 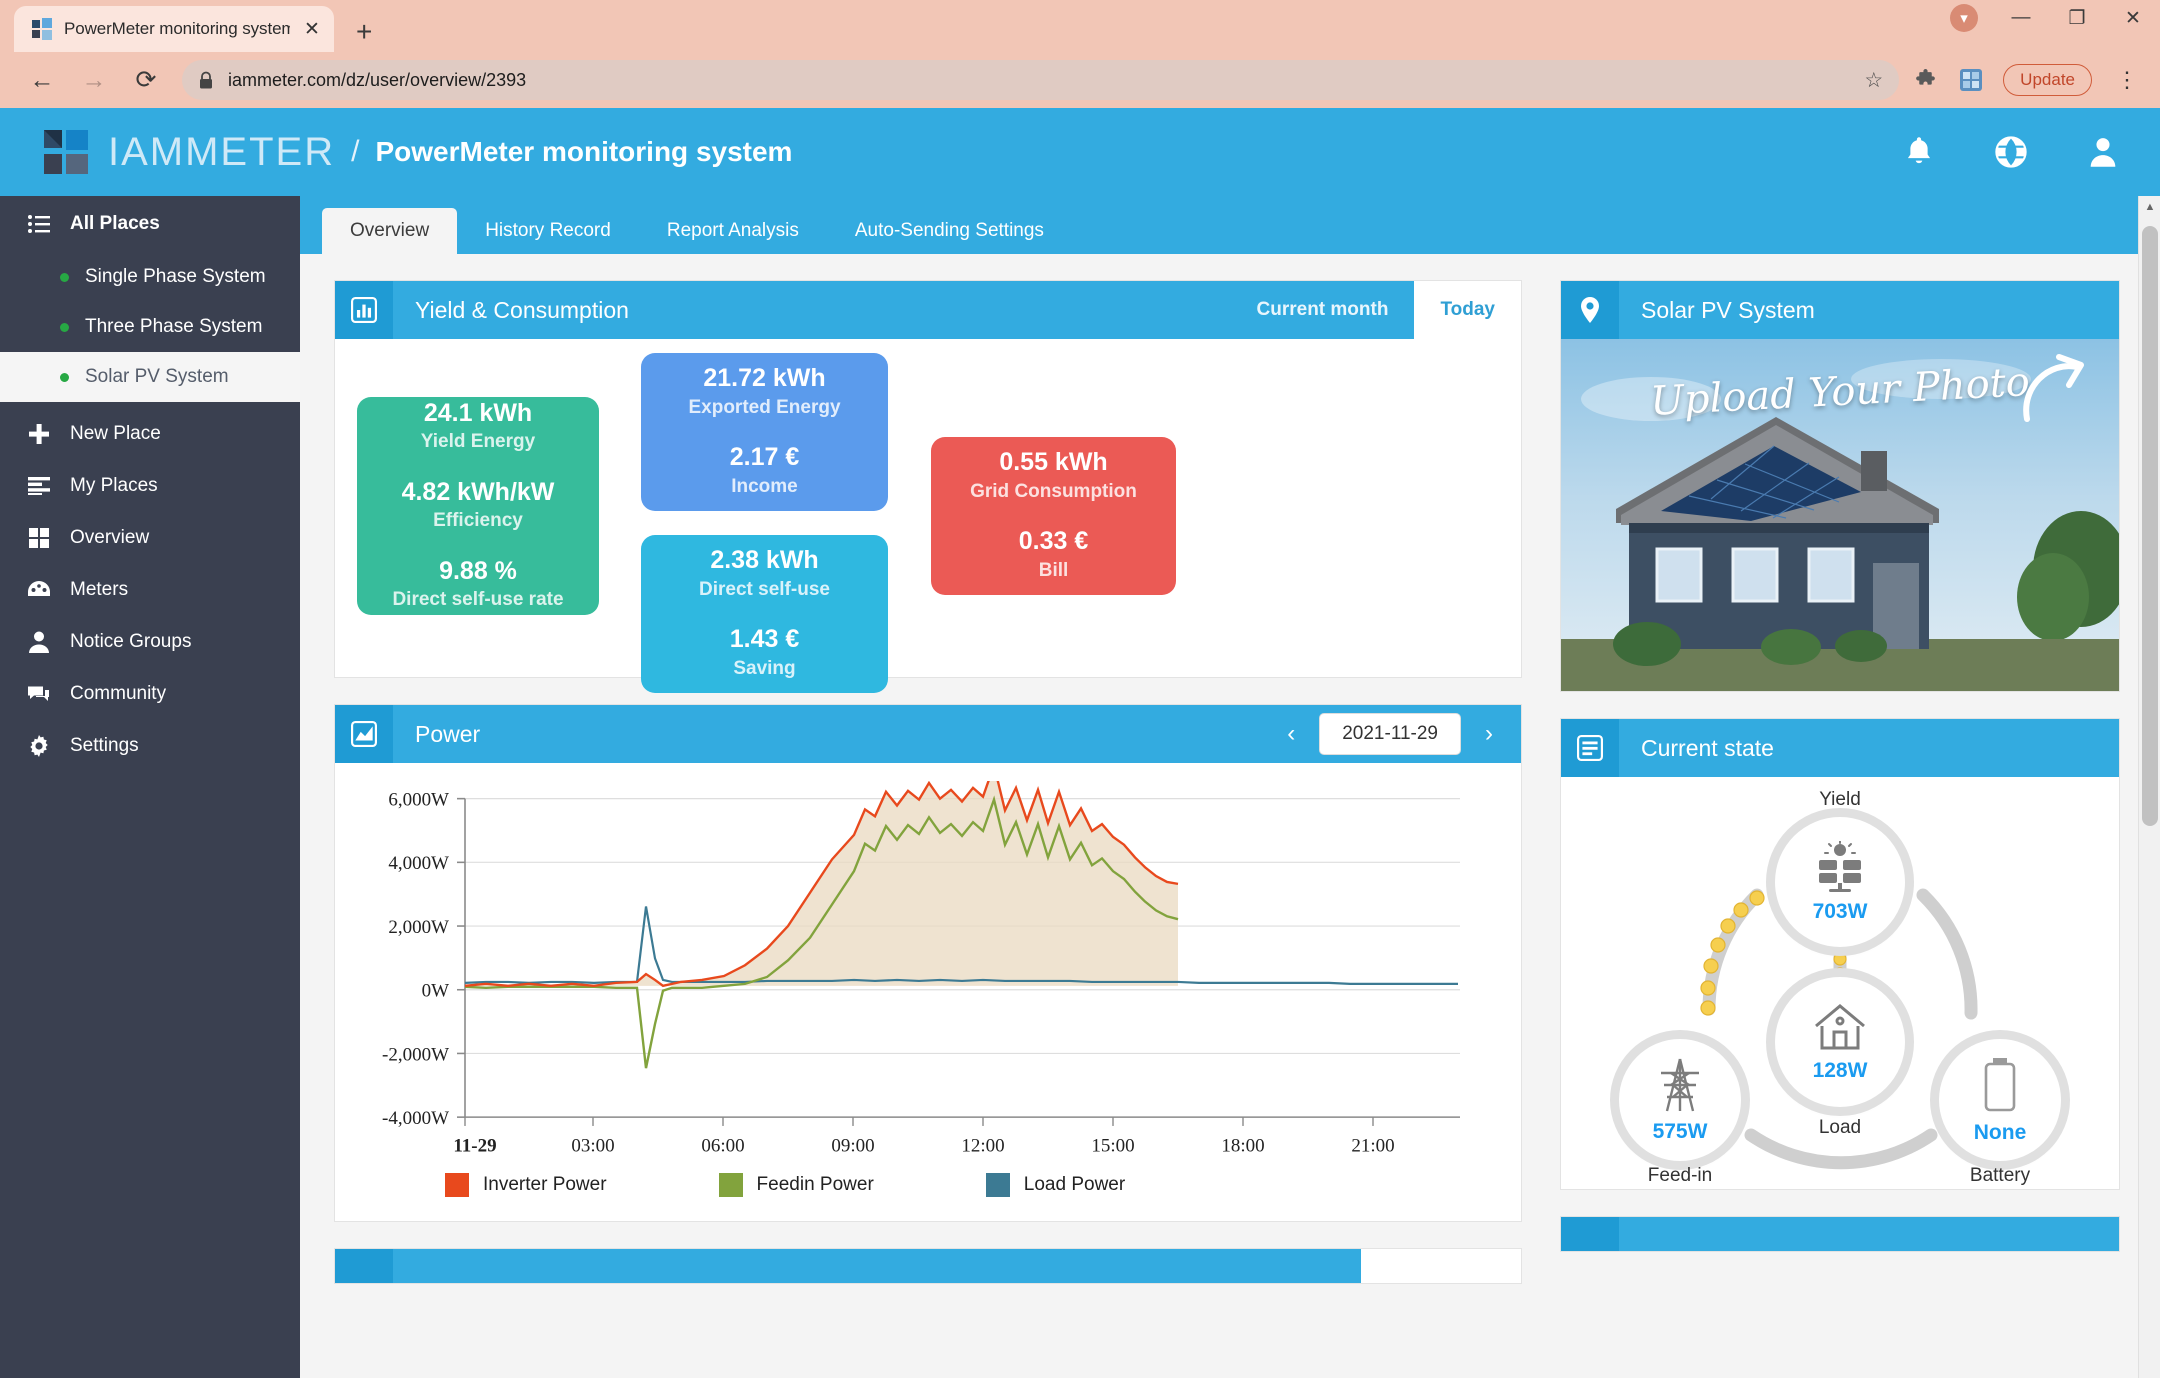 I want to click on xtick-label: 15:00, so click(x=1112, y=1146).